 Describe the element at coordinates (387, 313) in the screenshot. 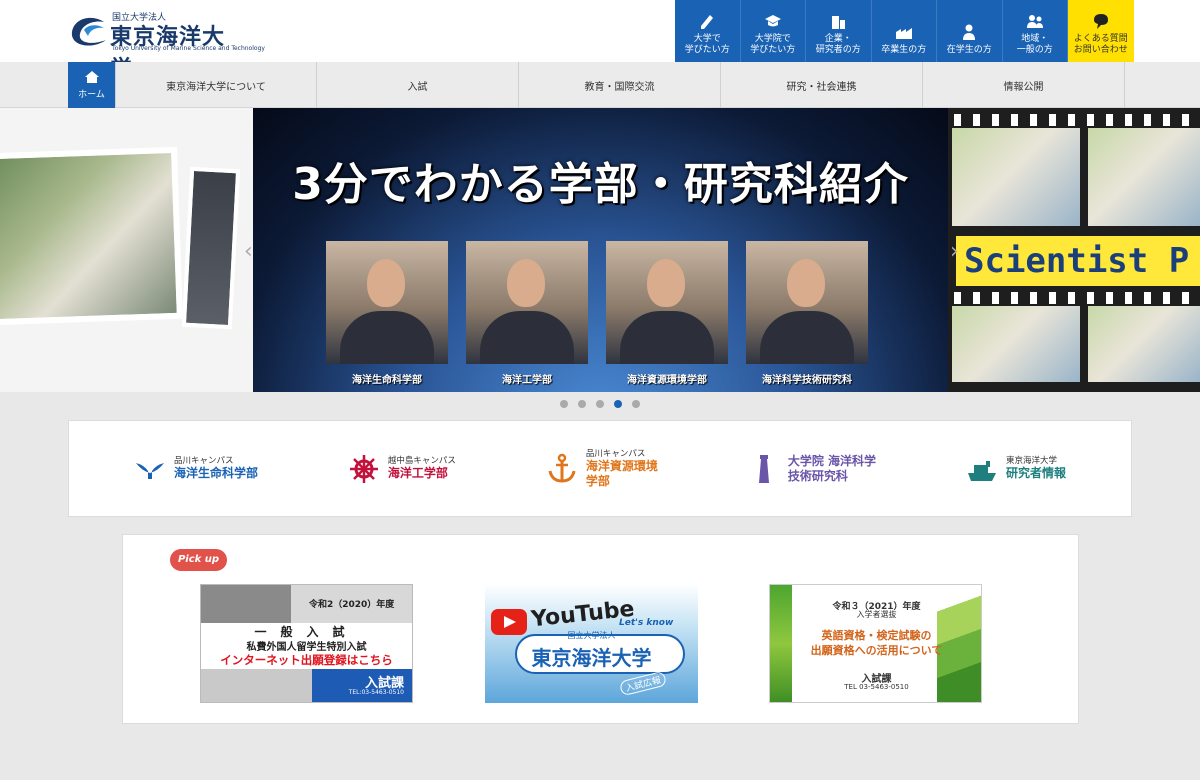

I see `person-photo: 海洋生命科学部` at that location.